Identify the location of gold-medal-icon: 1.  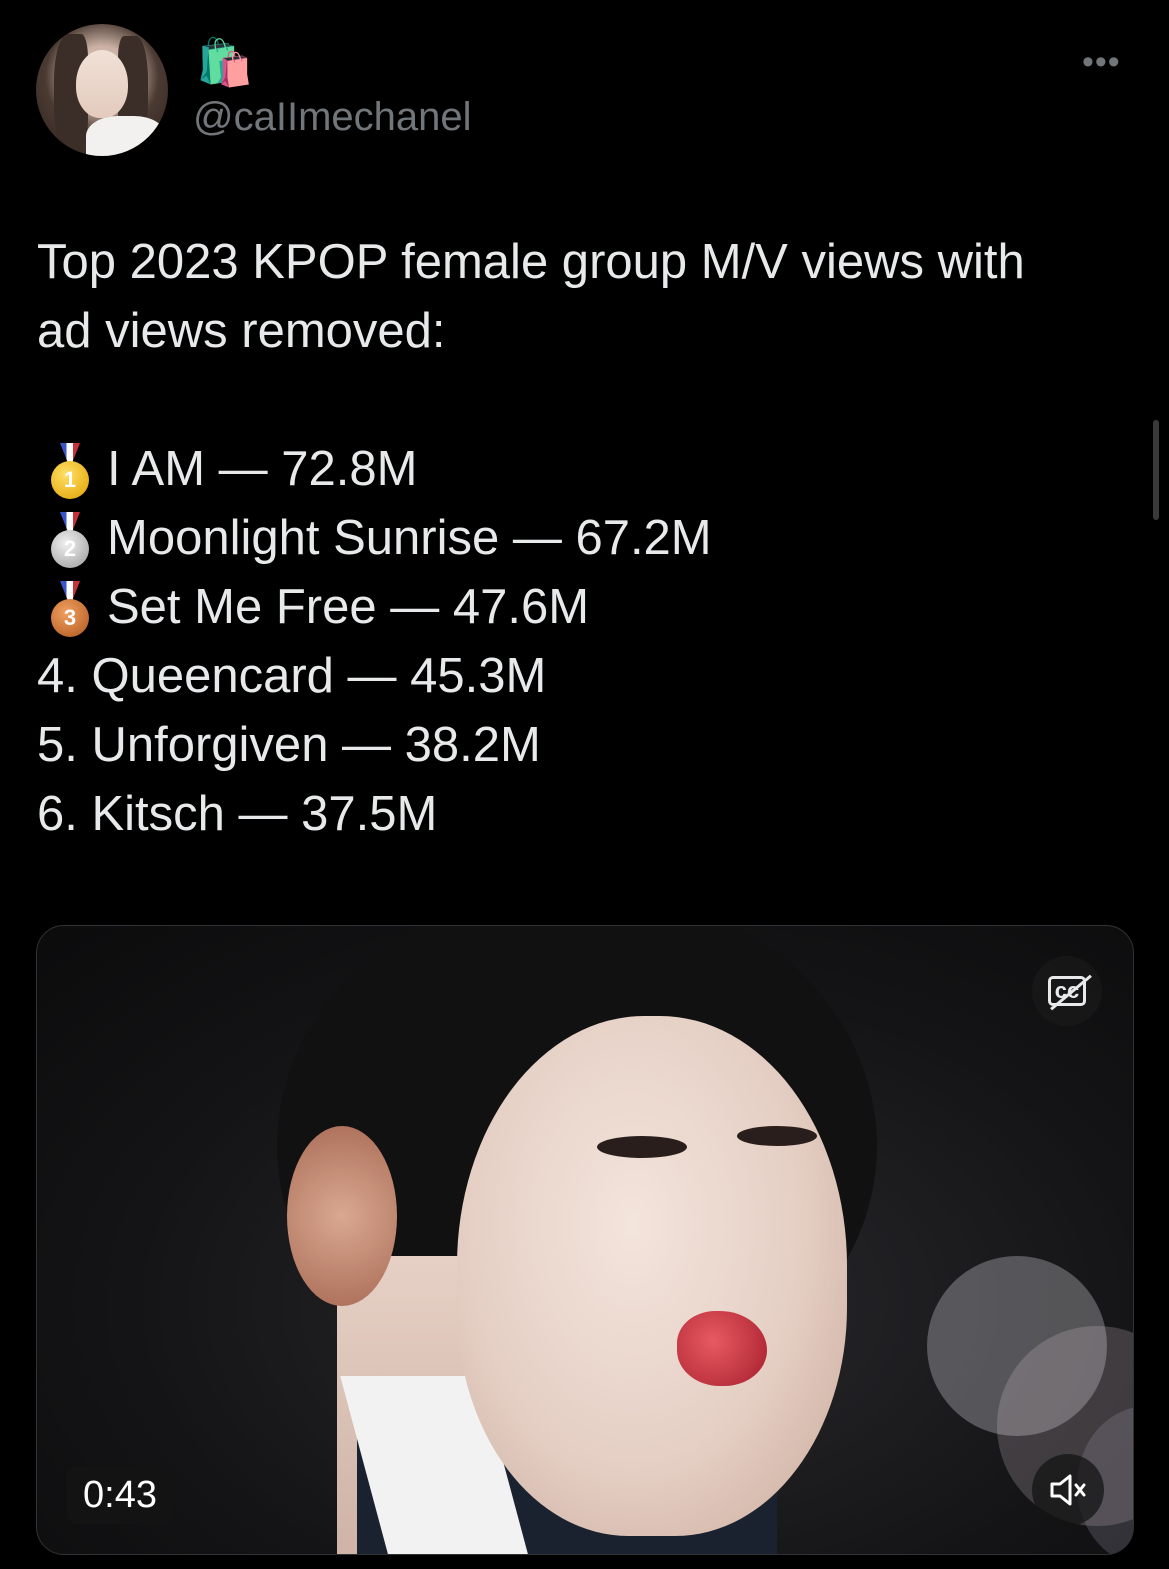
(72, 469).